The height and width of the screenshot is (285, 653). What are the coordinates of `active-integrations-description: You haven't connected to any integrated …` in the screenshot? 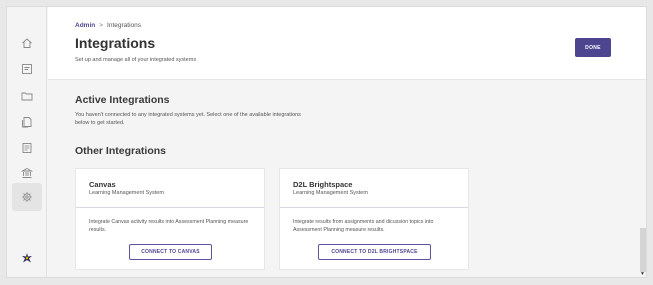 It's located at (188, 119).